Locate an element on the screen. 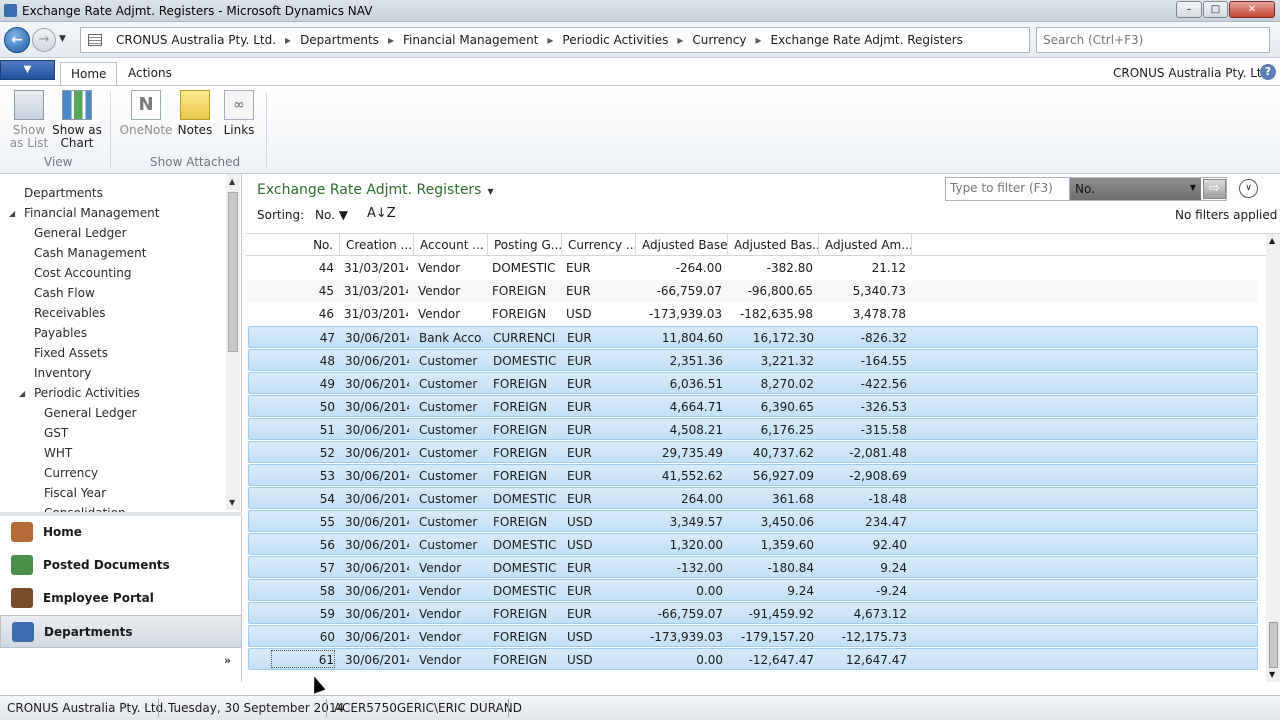  cell-no: 53 is located at coordinates (303, 476).